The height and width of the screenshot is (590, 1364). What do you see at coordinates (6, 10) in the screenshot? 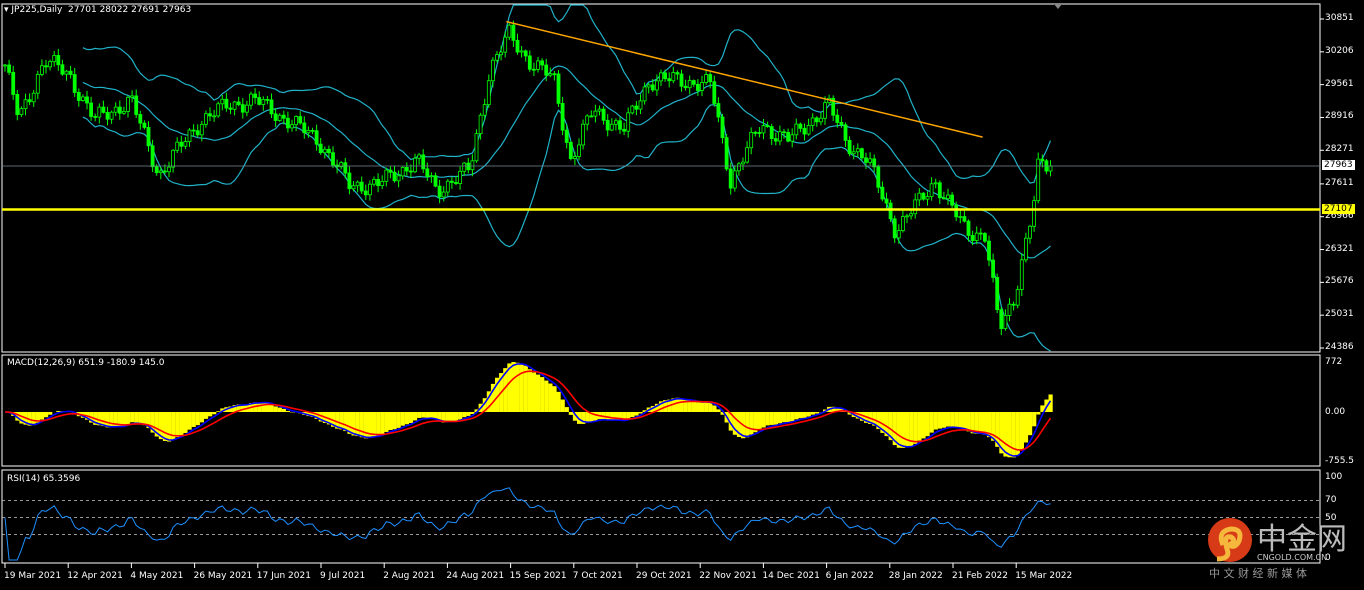
I see `dropdown-icon: ▾` at bounding box center [6, 10].